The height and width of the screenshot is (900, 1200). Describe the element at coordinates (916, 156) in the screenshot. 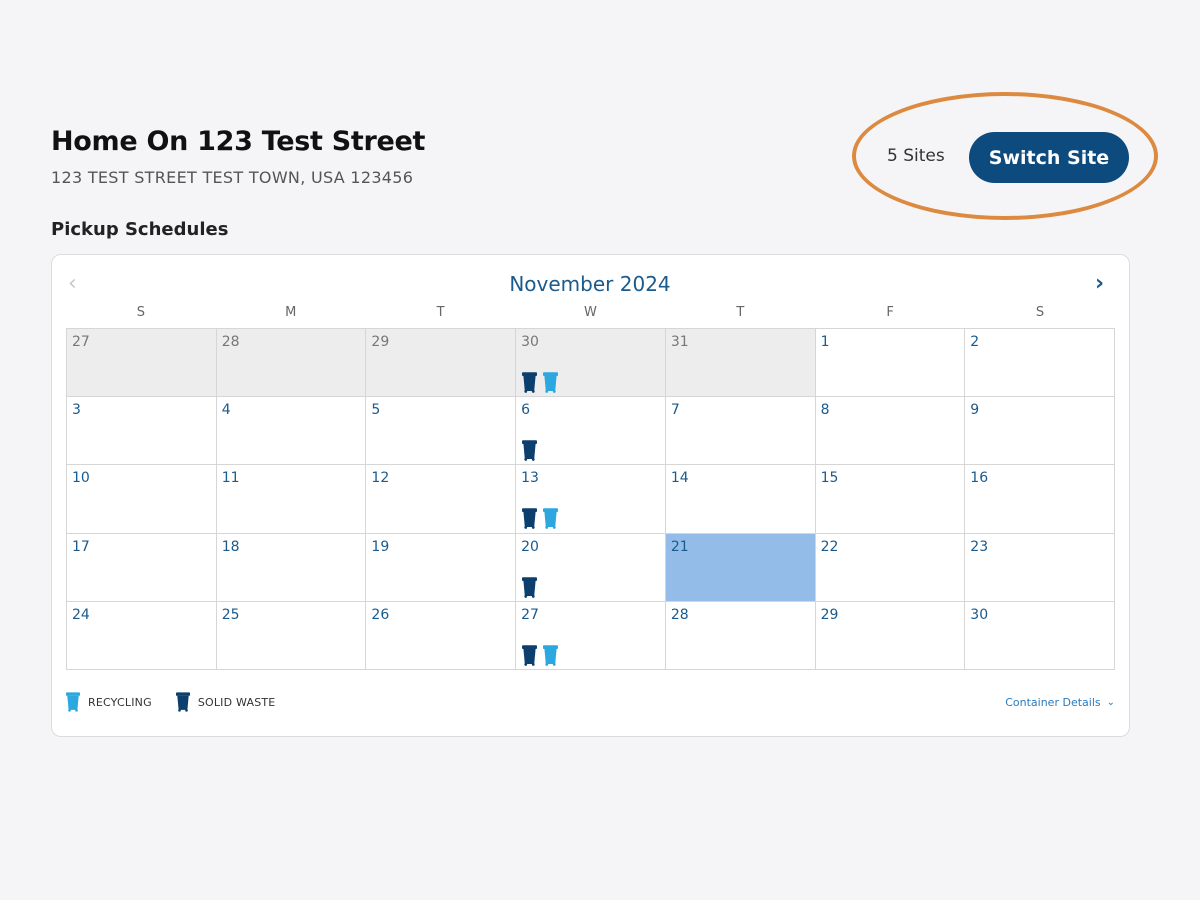

I see `sites-count: 5 Sites` at that location.